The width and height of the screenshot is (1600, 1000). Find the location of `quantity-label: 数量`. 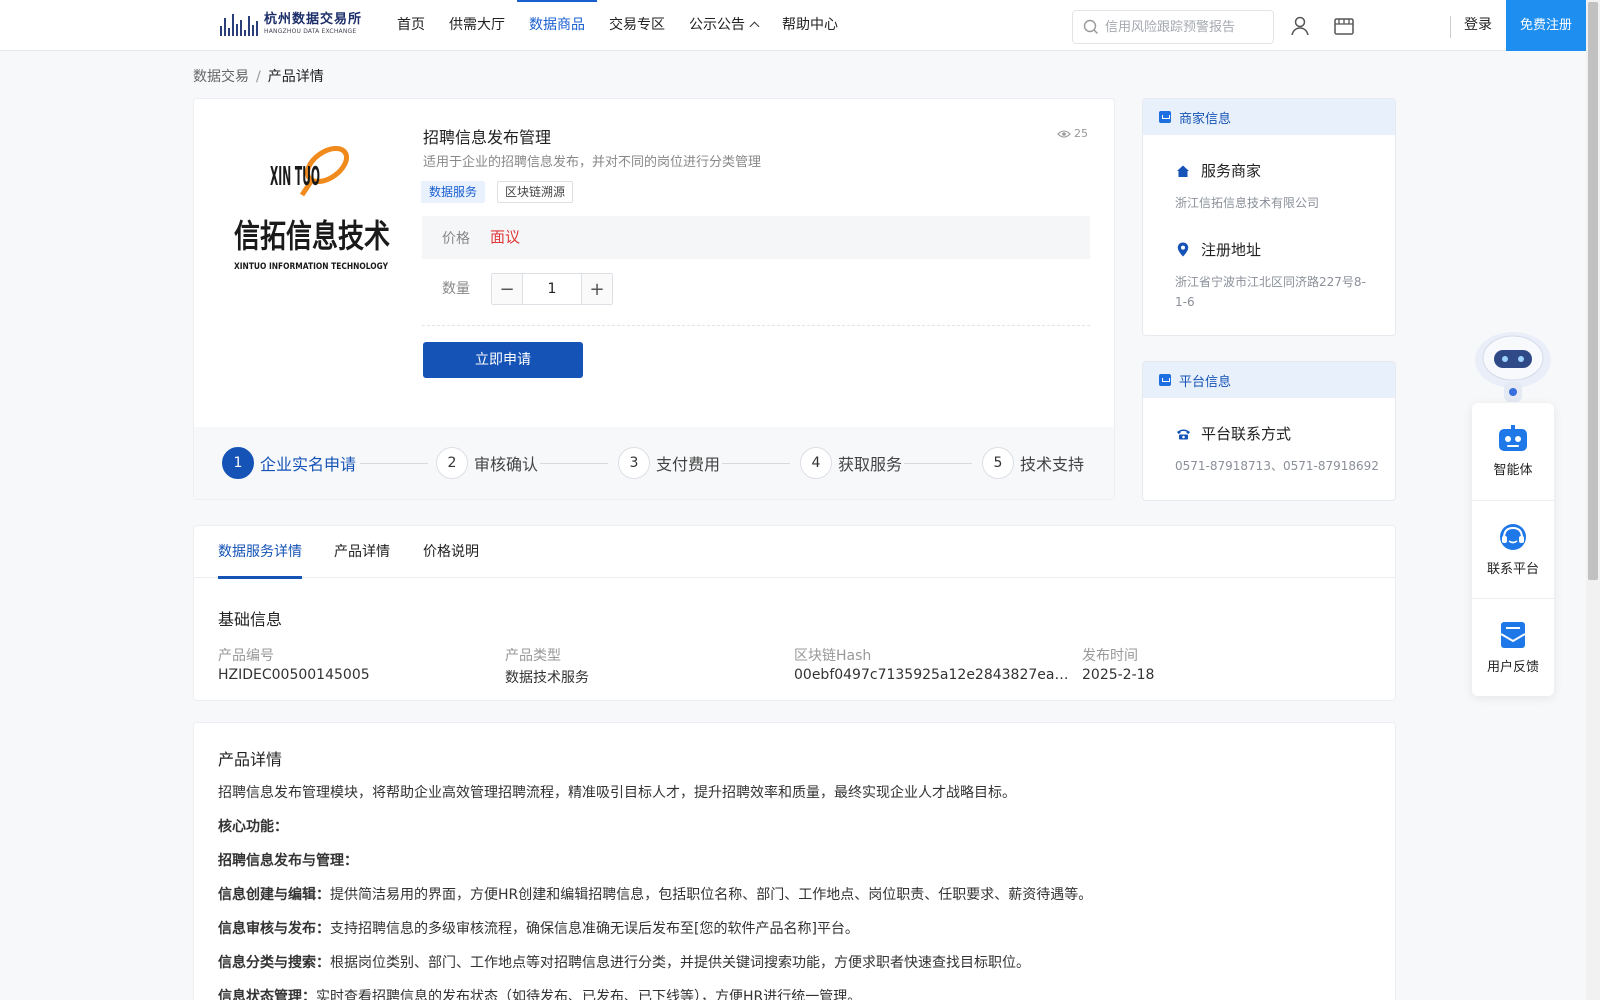

quantity-label: 数量 is located at coordinates (456, 289).